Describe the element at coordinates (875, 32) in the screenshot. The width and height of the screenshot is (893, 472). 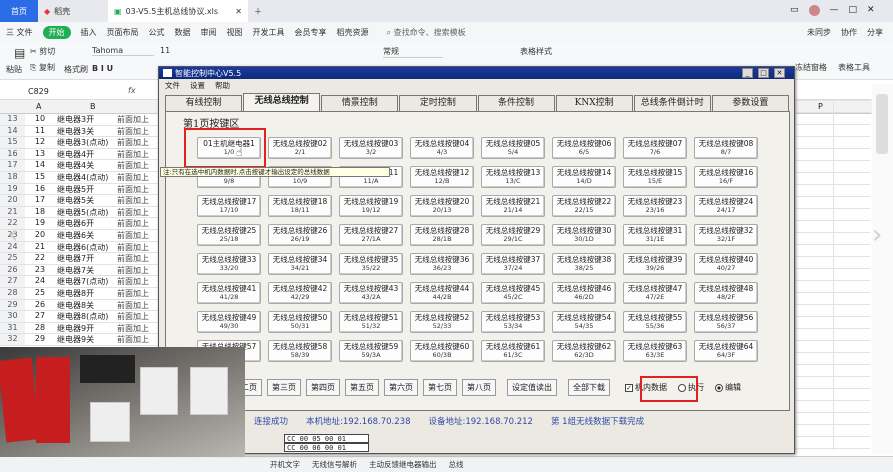
I see `share-button: 分享` at that location.